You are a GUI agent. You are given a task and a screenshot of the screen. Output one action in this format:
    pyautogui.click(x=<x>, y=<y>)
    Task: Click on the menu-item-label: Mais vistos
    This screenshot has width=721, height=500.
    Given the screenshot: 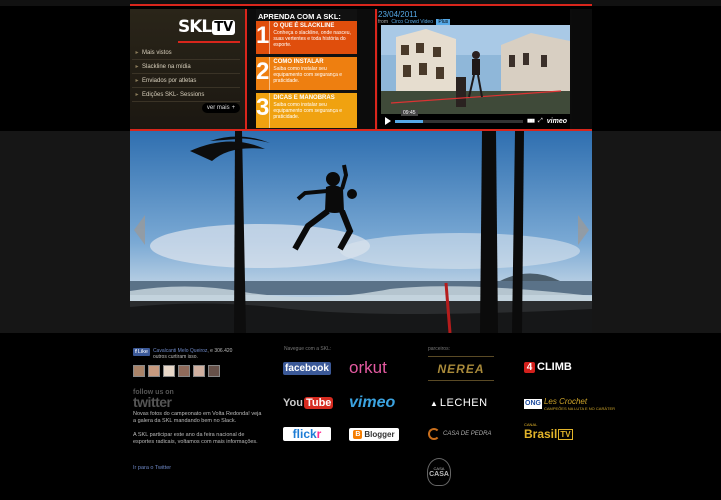 What is the action you would take?
    pyautogui.click(x=157, y=52)
    